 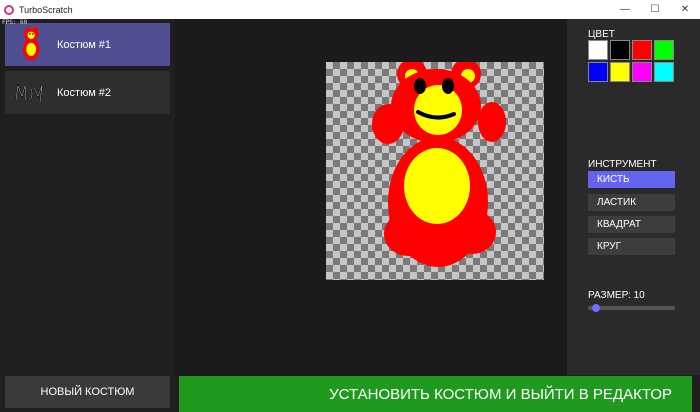 I want to click on size-slider-knob, so click(x=596, y=308).